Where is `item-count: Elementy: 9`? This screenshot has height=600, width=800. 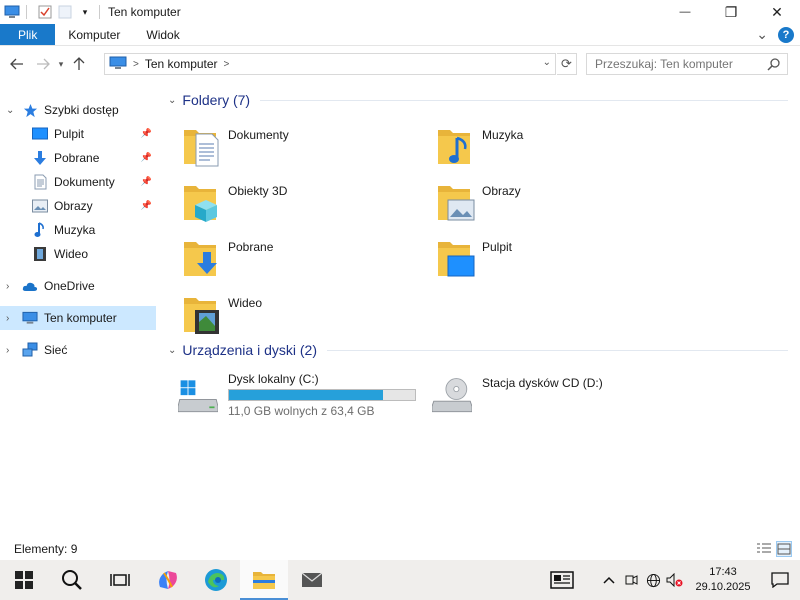 item-count: Elementy: 9 is located at coordinates (46, 549).